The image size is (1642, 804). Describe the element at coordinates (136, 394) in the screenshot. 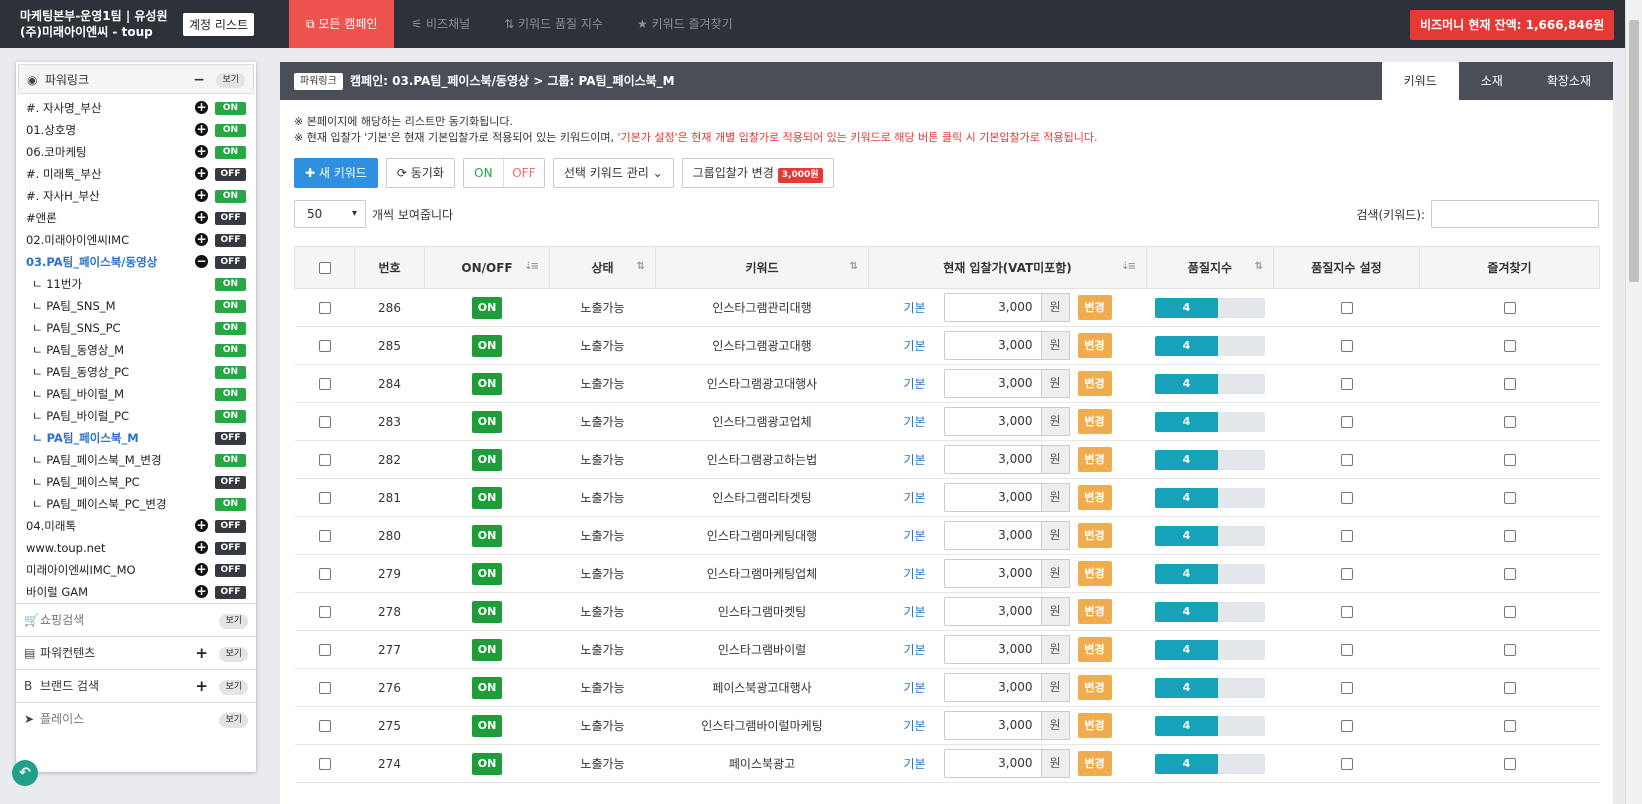

I see `sidebar-campaign-item: ㄴ PA팀_바이럴_M ON` at that location.